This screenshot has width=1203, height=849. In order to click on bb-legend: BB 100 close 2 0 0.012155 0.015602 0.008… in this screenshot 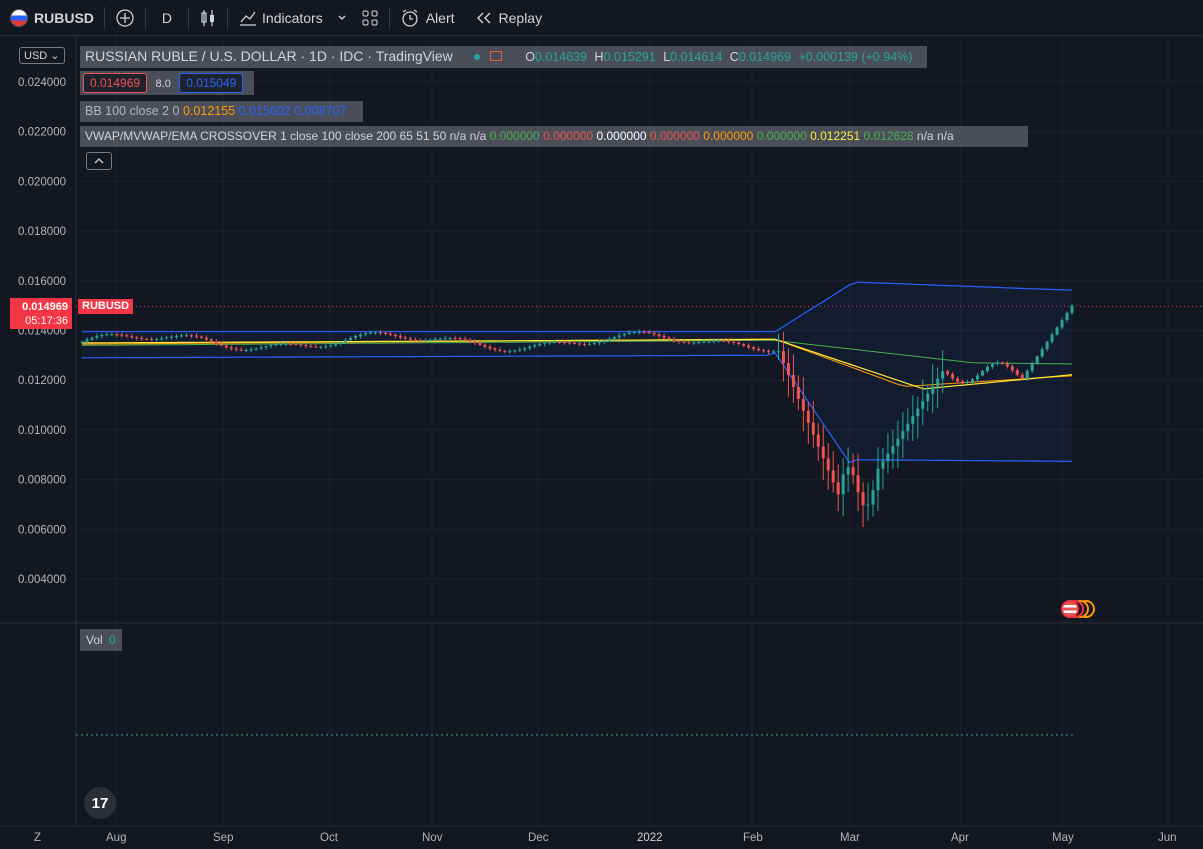, I will do `click(221, 111)`.